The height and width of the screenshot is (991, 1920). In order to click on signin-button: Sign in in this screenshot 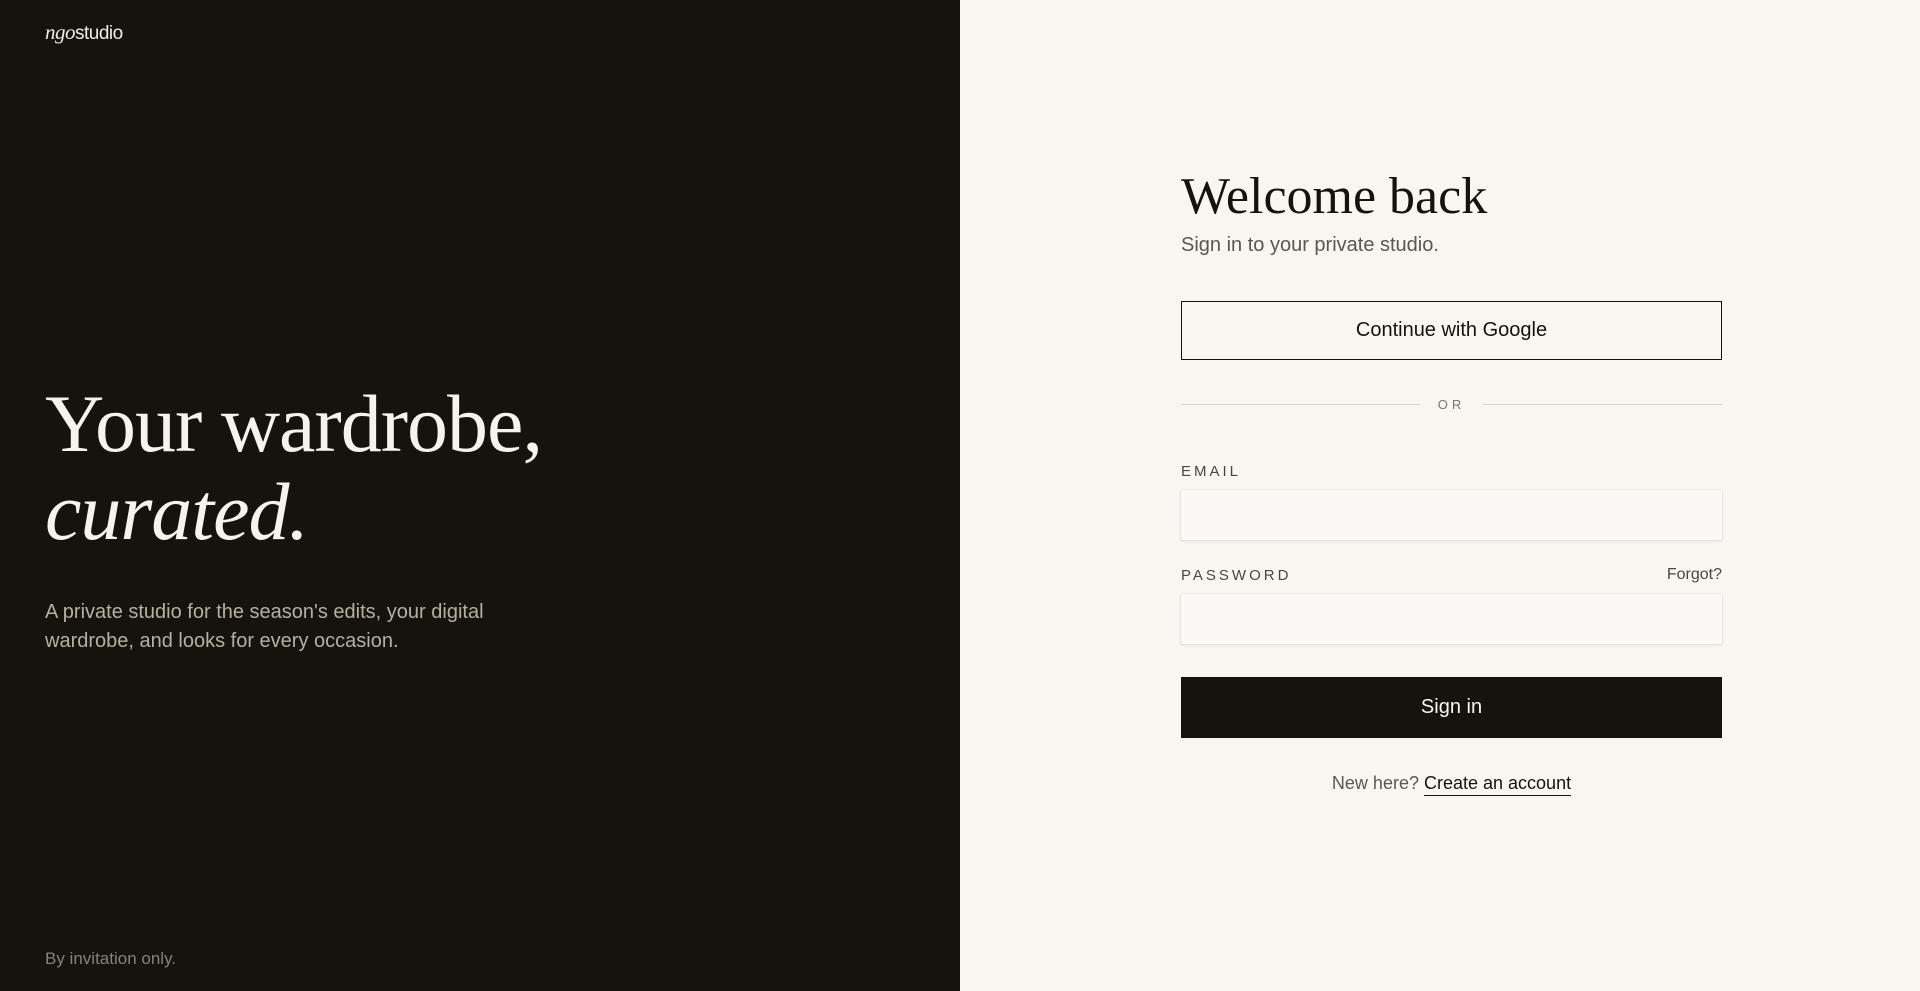, I will do `click(1451, 707)`.